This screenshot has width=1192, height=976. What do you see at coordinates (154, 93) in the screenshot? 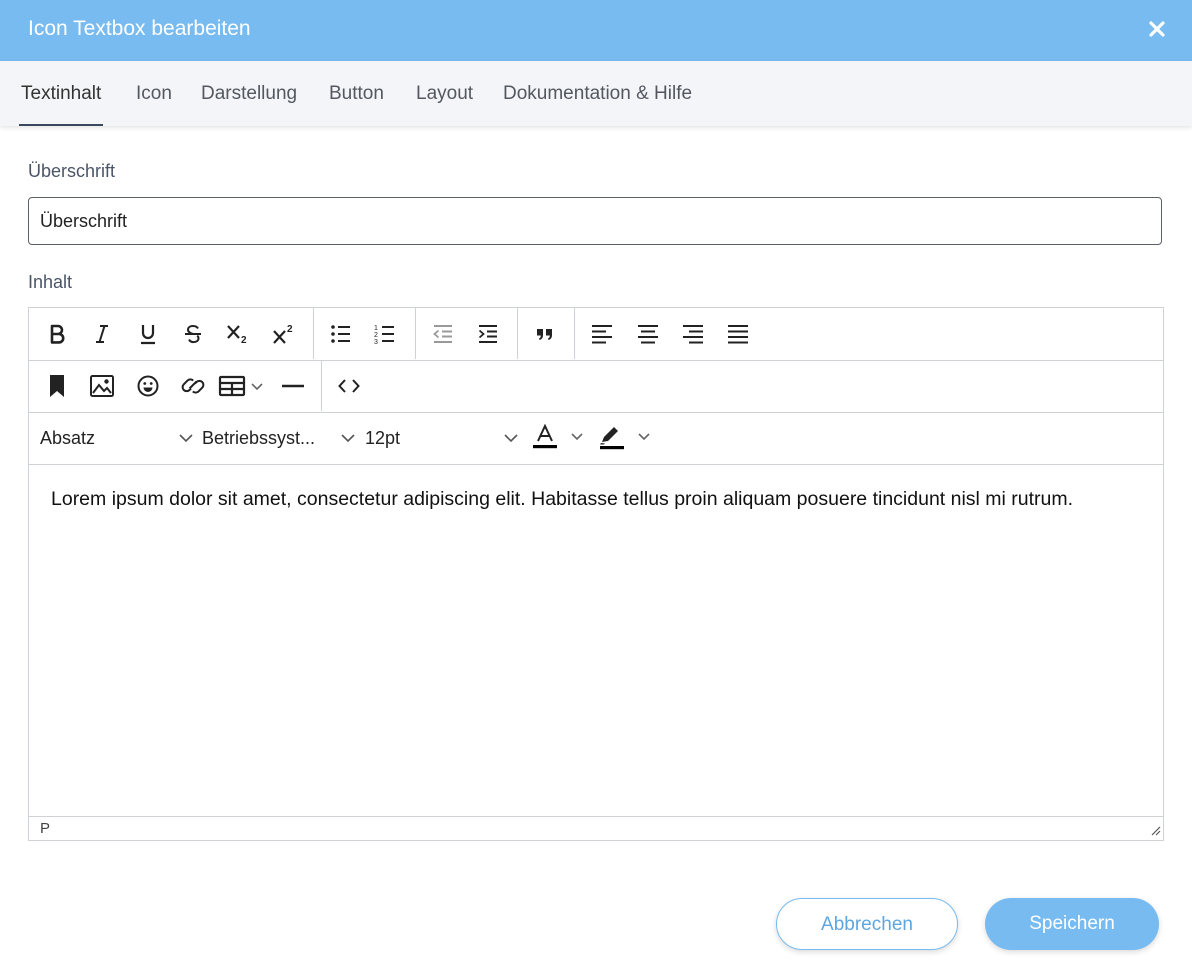
I see `tab-icon: Icon` at bounding box center [154, 93].